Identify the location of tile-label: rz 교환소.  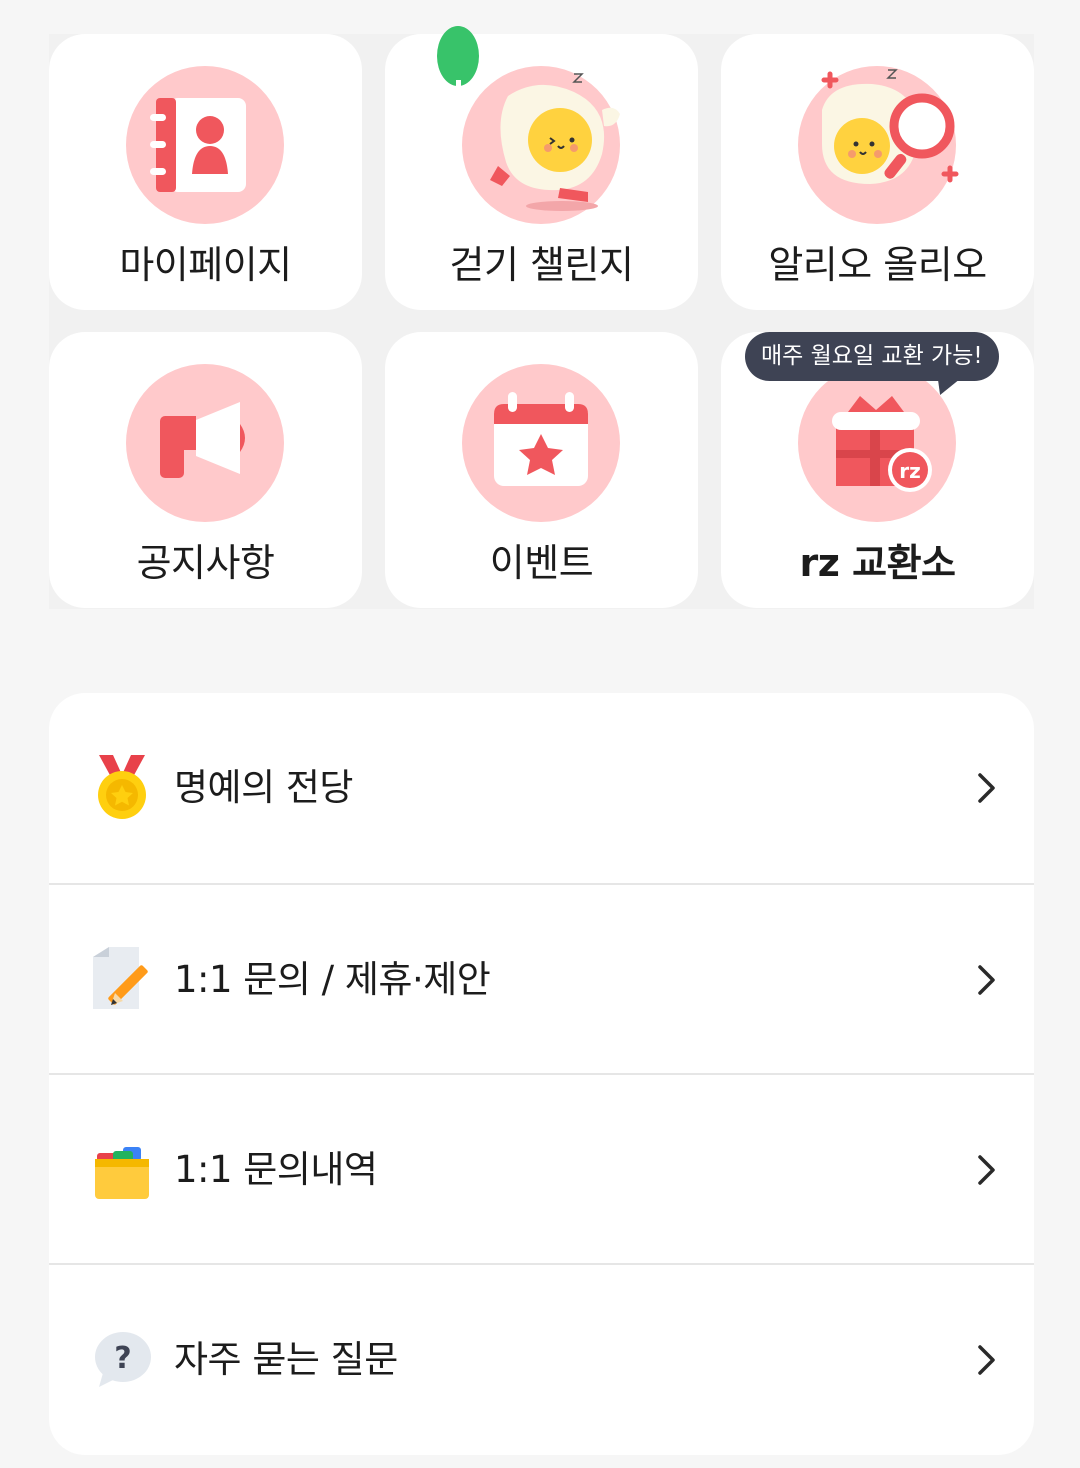
(877, 563).